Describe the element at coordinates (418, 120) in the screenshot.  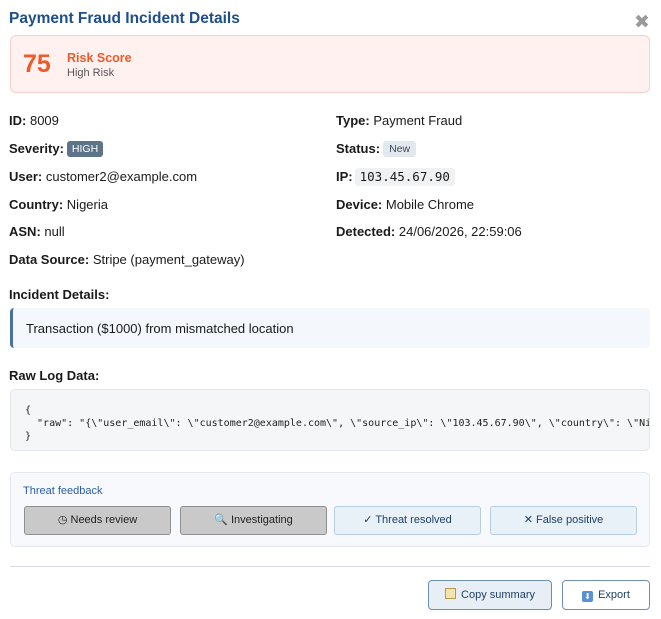
I see `field-type-value: Payment Fraud` at that location.